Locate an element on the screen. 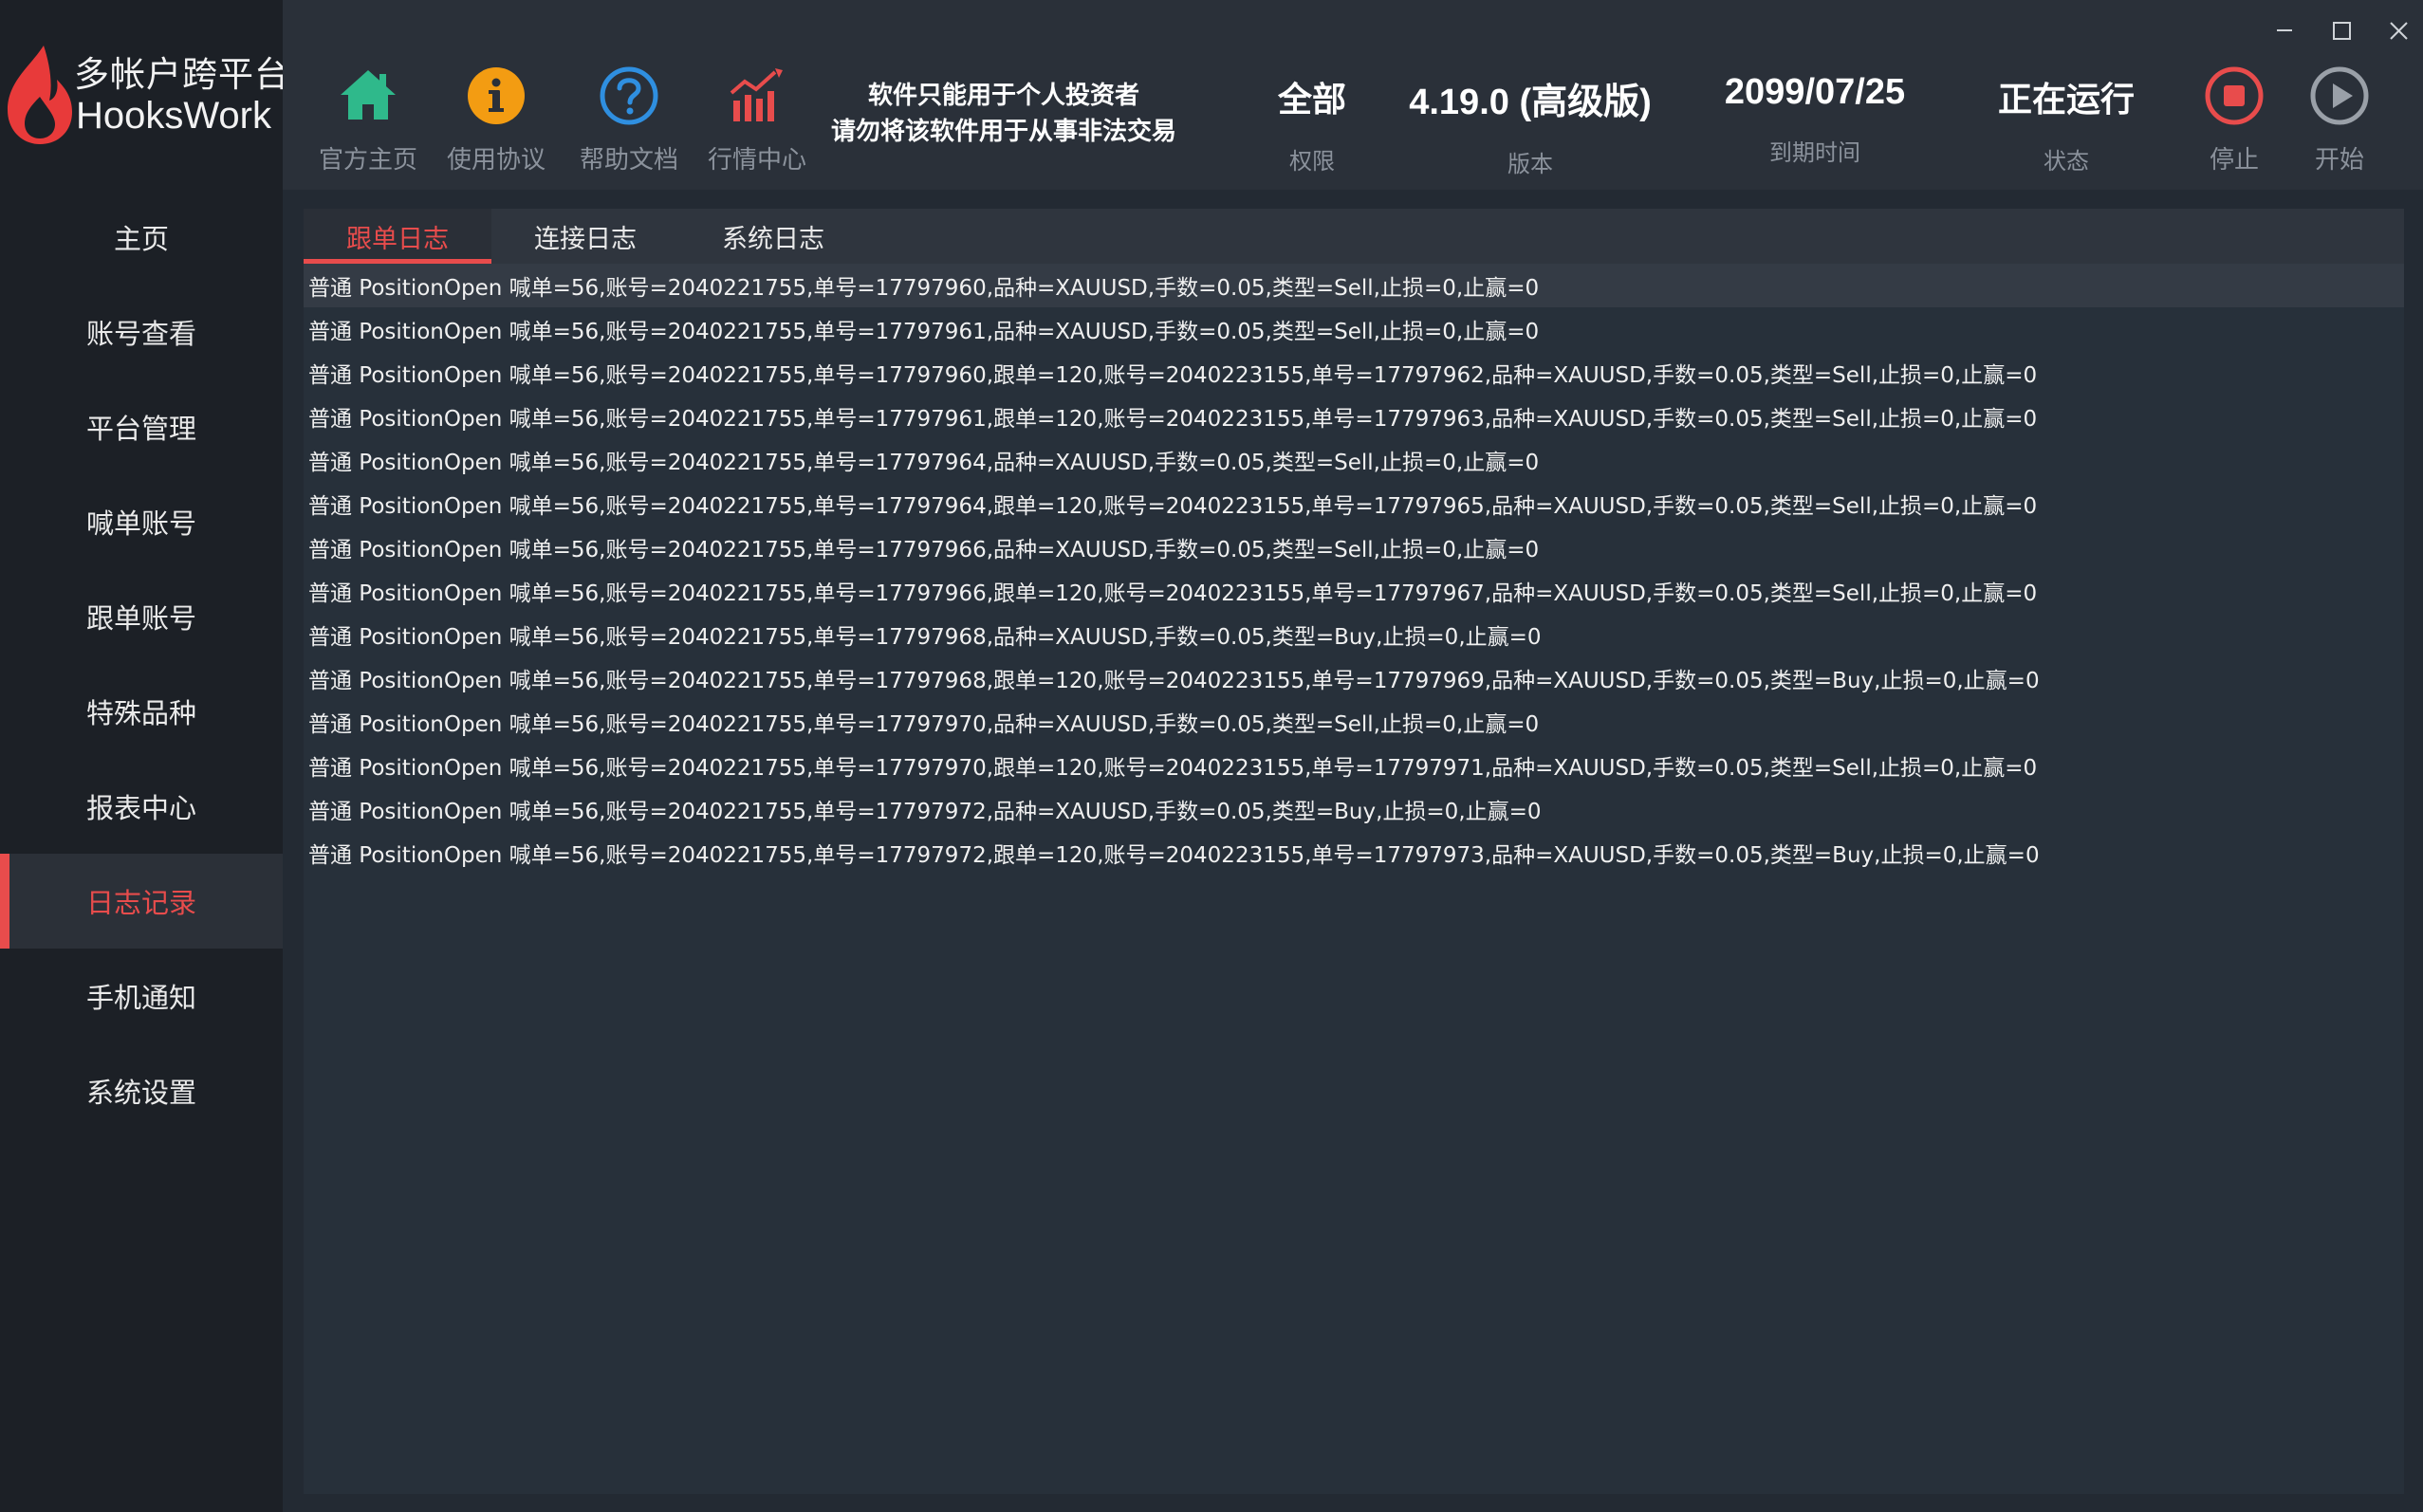  minimize-icon is located at coordinates (2284, 30).